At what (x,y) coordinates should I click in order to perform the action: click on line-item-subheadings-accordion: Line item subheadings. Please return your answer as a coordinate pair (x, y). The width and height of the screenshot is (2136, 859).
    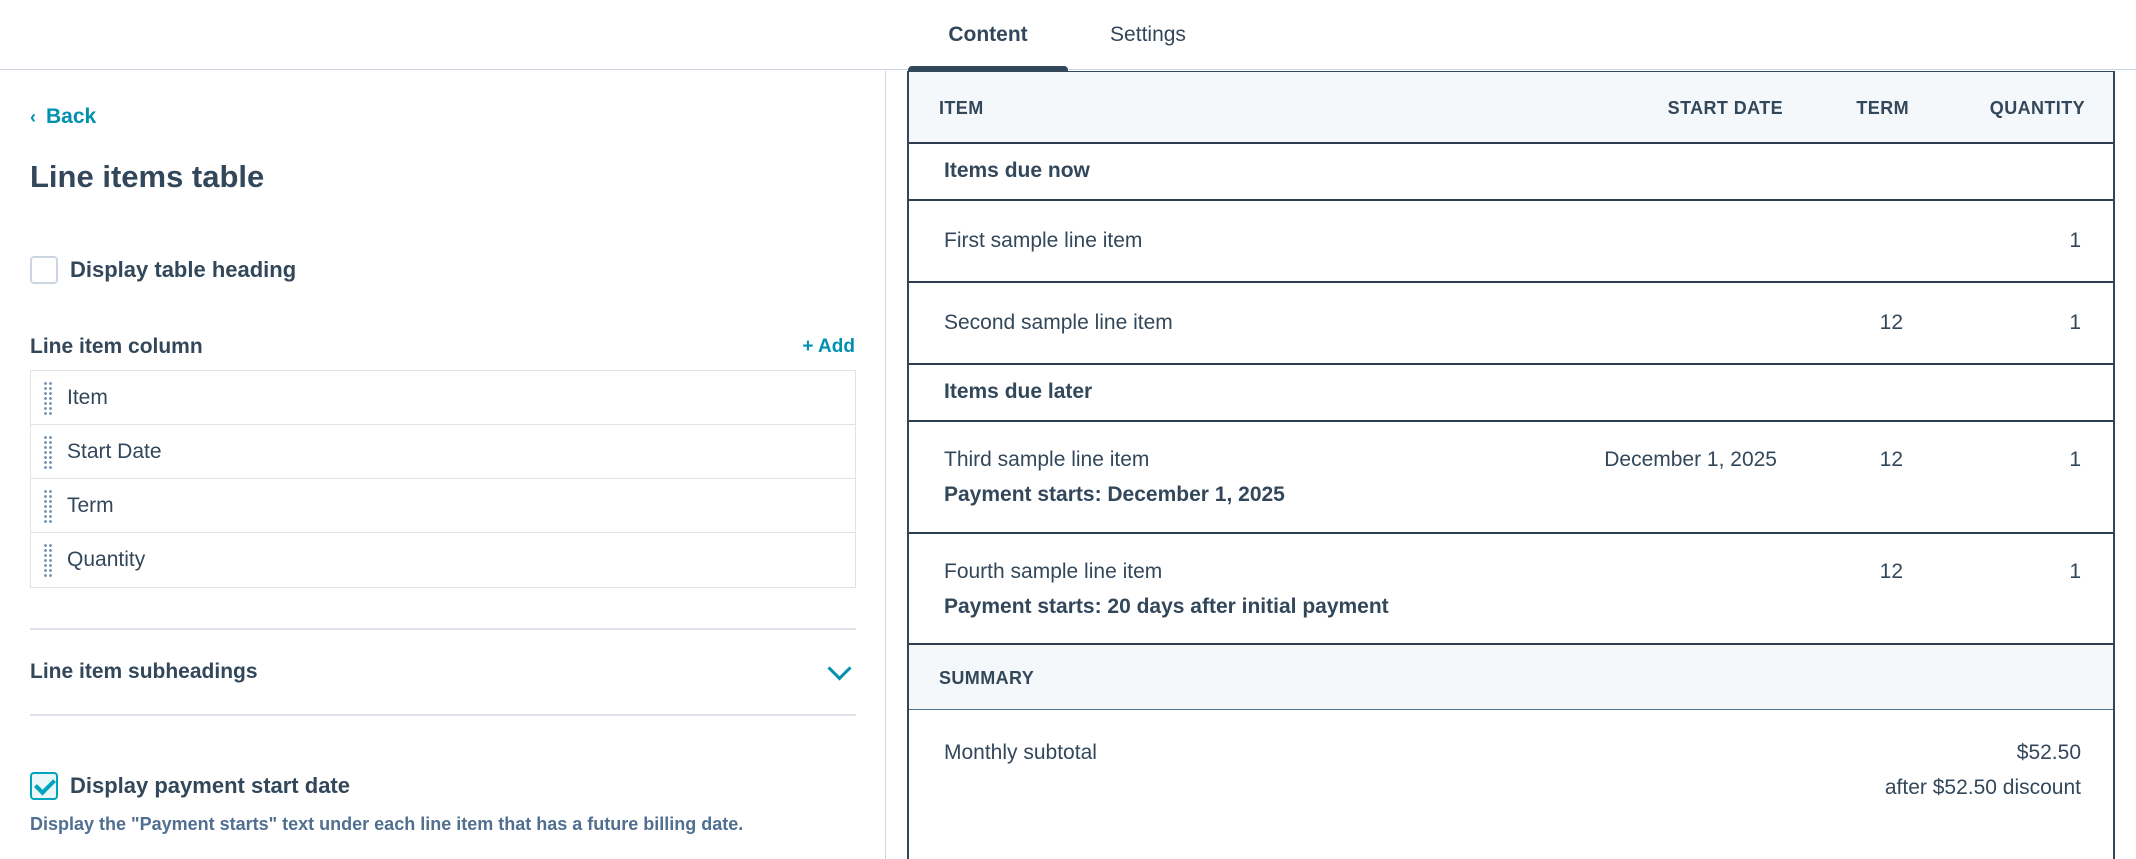
    Looking at the image, I should click on (443, 672).